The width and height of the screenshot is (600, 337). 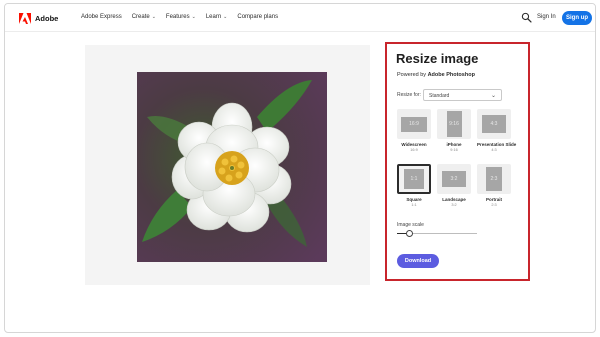 What do you see at coordinates (546, 17) in the screenshot?
I see `sign-in-link: Sign In` at bounding box center [546, 17].